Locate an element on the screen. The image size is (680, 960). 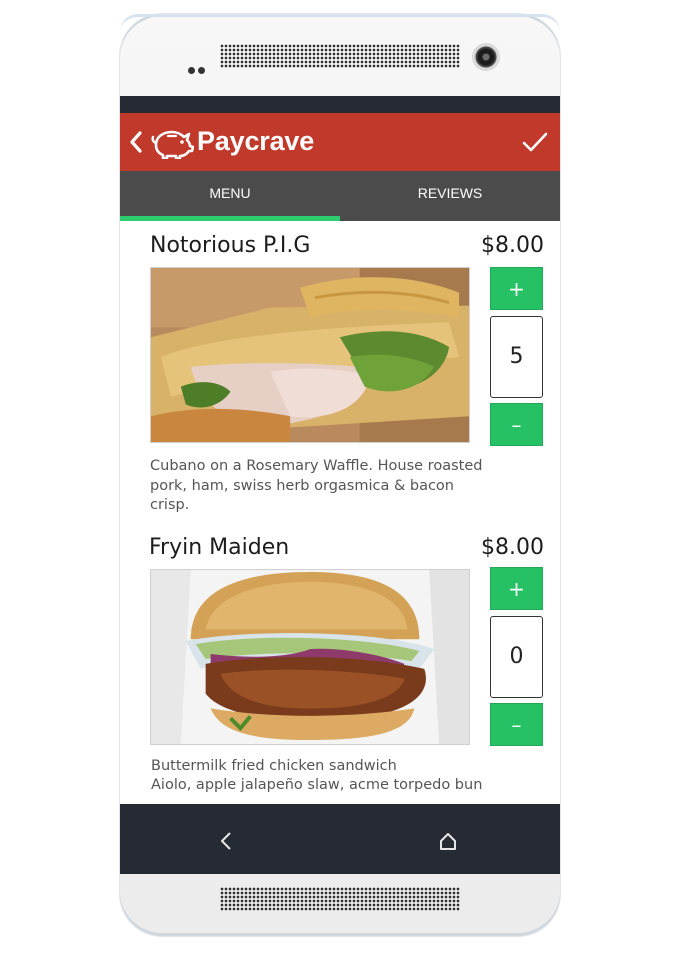
system-navigation-bar is located at coordinates (340, 839).